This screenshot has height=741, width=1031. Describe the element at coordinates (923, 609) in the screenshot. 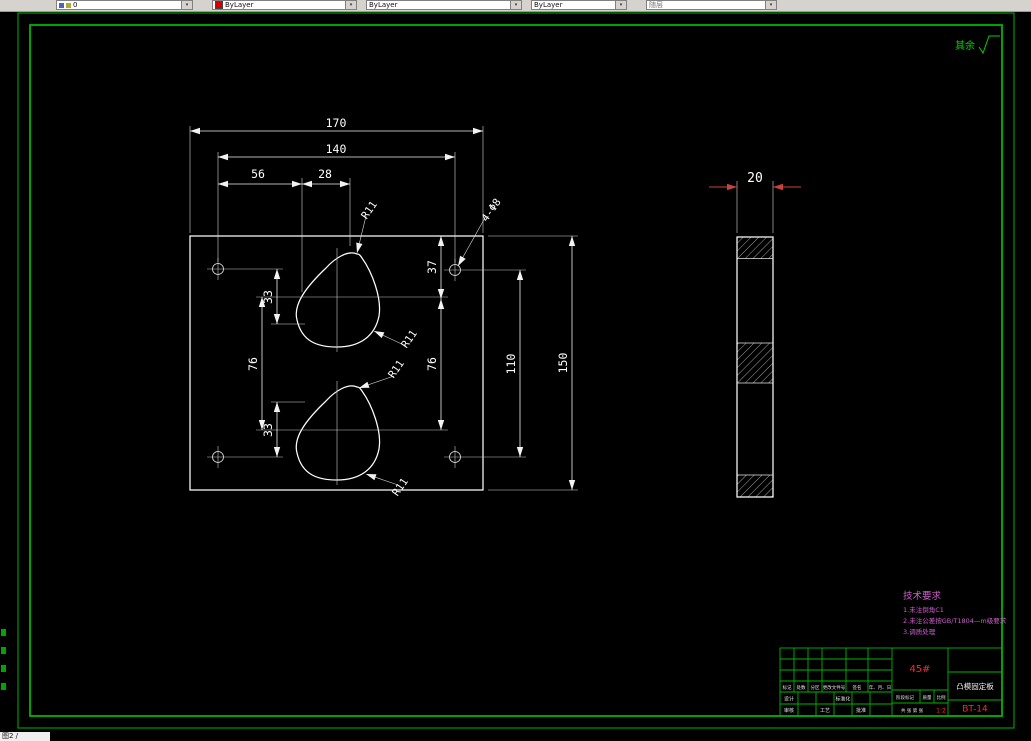

I see `tech-req-item: 1.未注倒角C1` at that location.